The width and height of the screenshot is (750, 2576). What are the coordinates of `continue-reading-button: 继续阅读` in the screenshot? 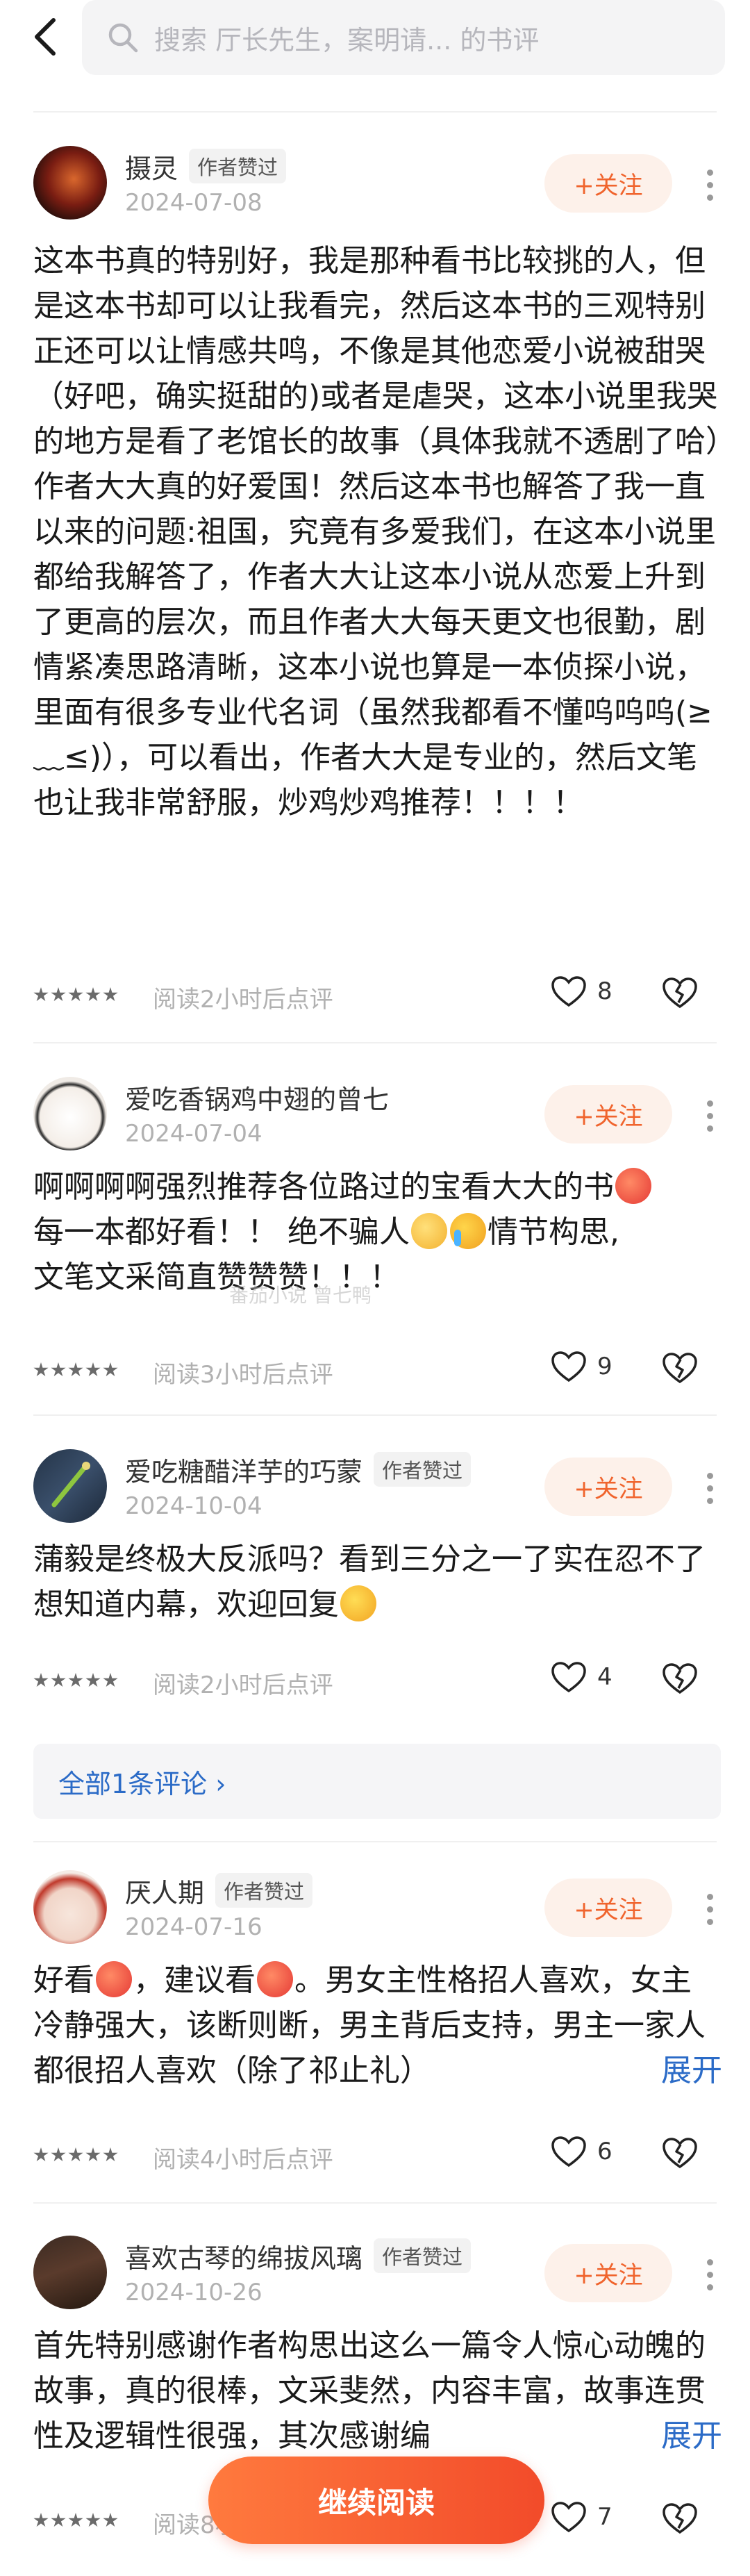 It's located at (376, 2501).